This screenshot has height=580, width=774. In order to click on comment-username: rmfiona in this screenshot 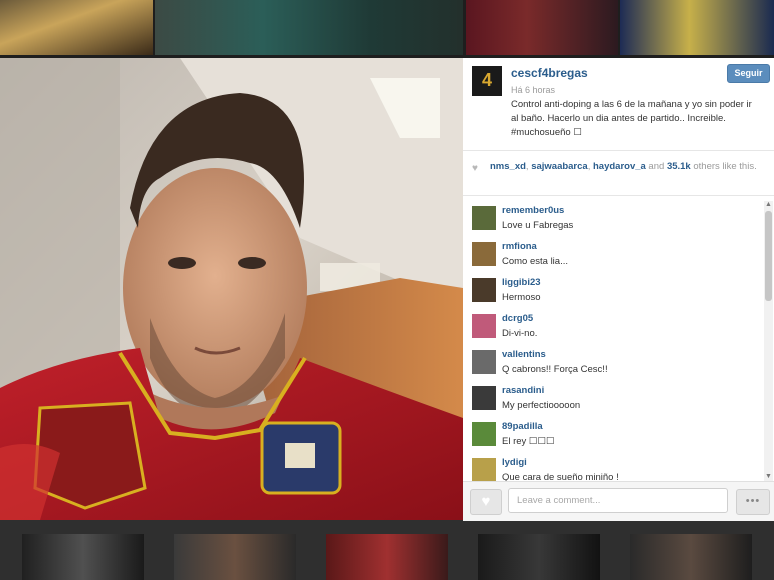, I will do `click(519, 246)`.